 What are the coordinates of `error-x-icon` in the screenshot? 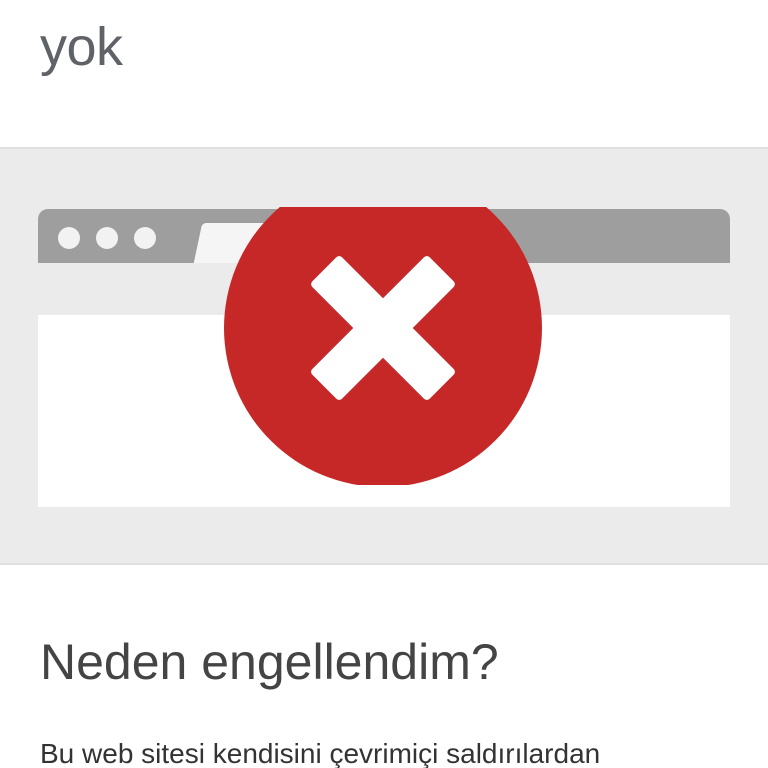 It's located at (383, 346).